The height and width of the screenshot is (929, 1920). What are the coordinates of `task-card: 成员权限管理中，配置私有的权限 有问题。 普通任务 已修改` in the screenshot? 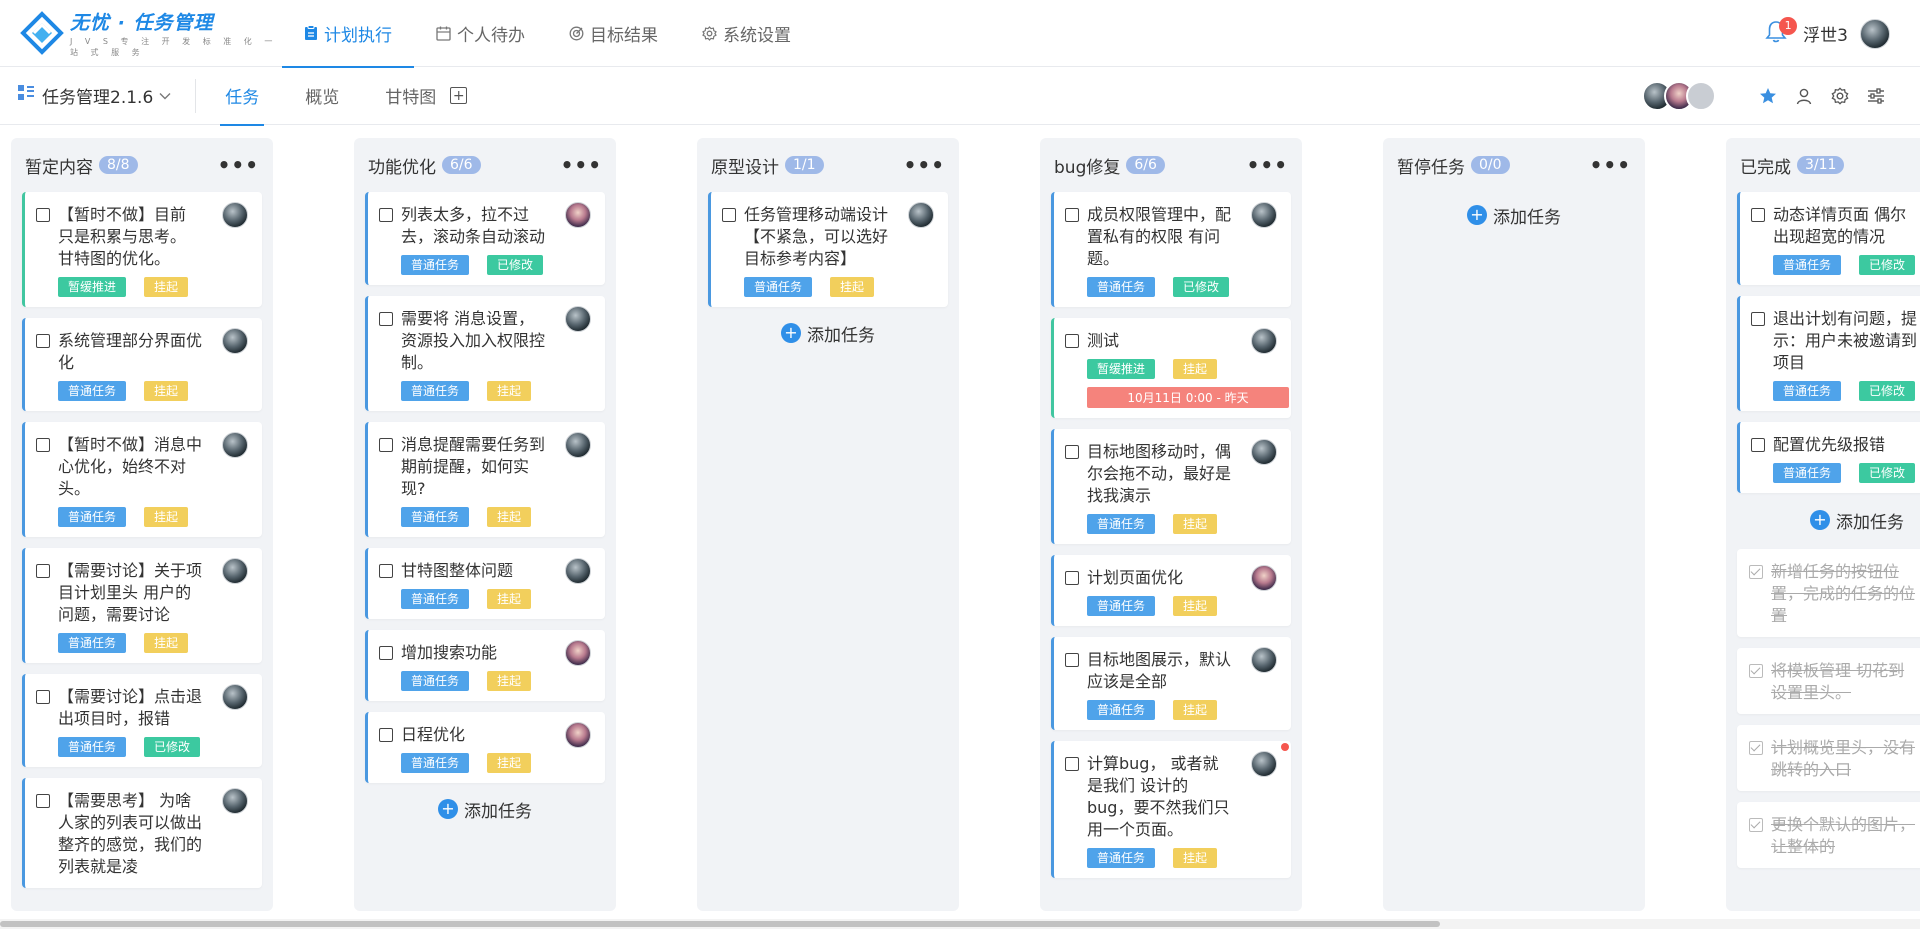 It's located at (1171, 249).